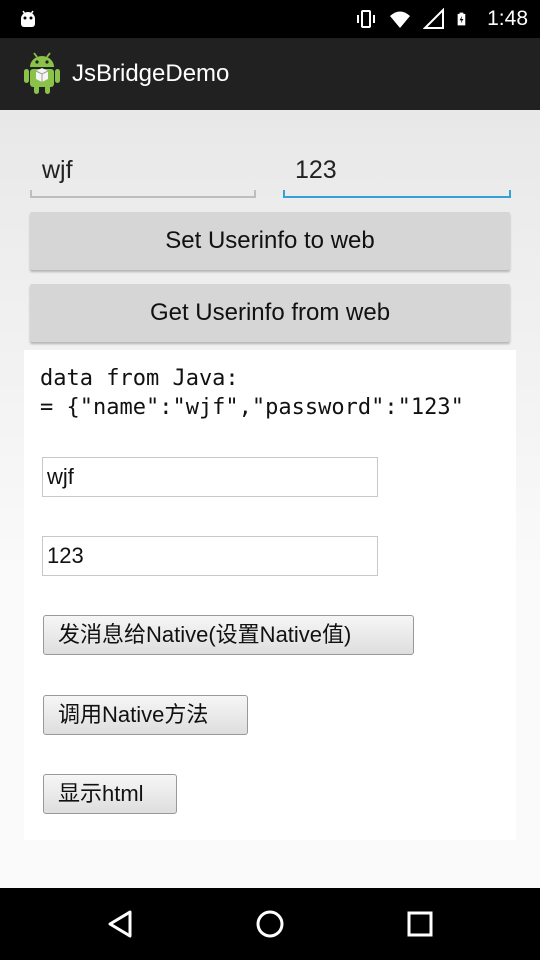 The image size is (540, 960). Describe the element at coordinates (270, 313) in the screenshot. I see `get-userinfo-button: Get Userinfo from web` at that location.